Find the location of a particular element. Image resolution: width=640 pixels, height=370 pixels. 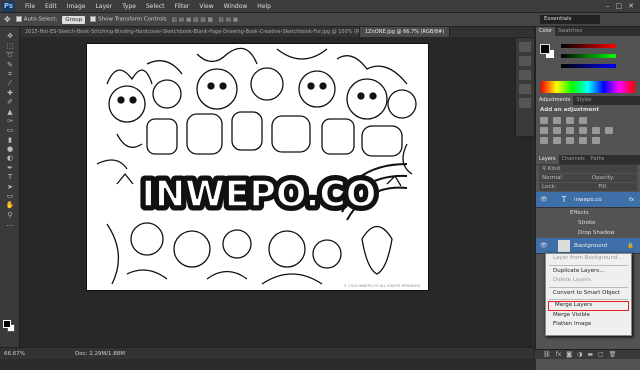

color-balance-icon is located at coordinates (570, 130).